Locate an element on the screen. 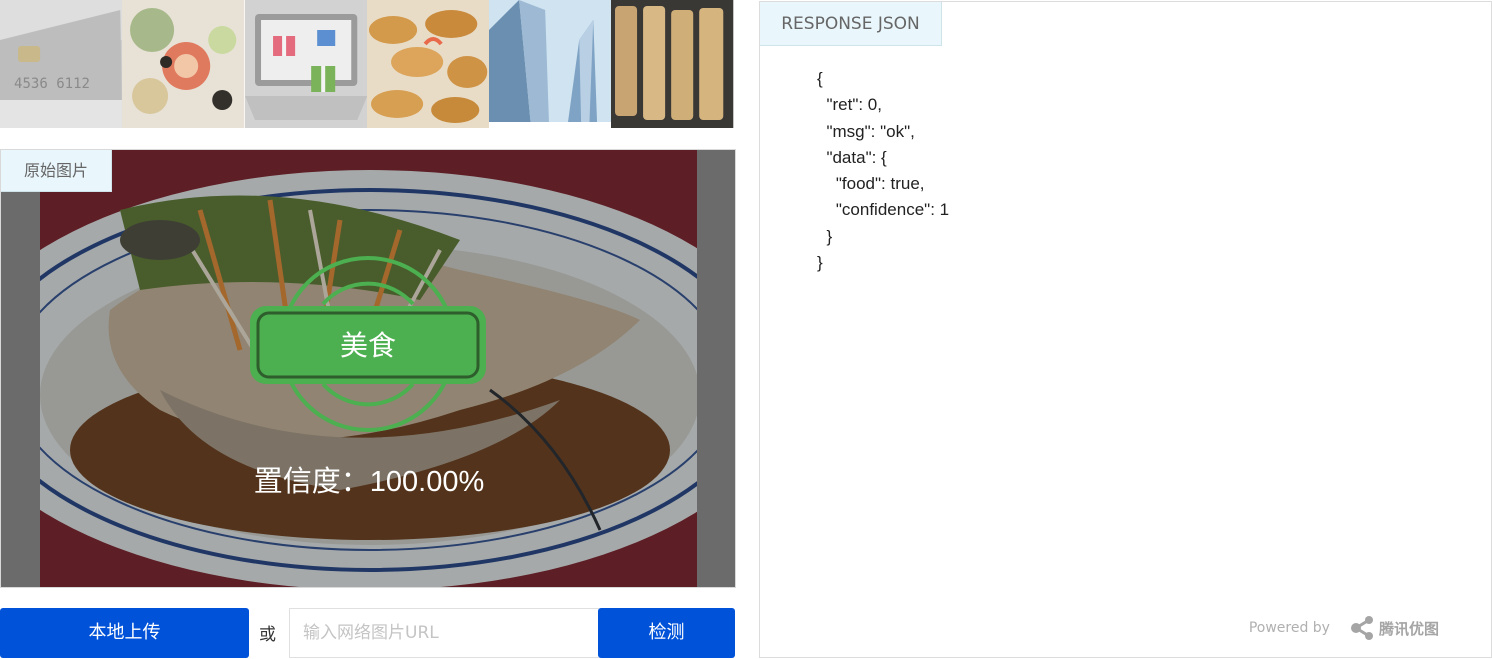 This screenshot has height=659, width=1492. confidence-value: 100.00% is located at coordinates (427, 482).